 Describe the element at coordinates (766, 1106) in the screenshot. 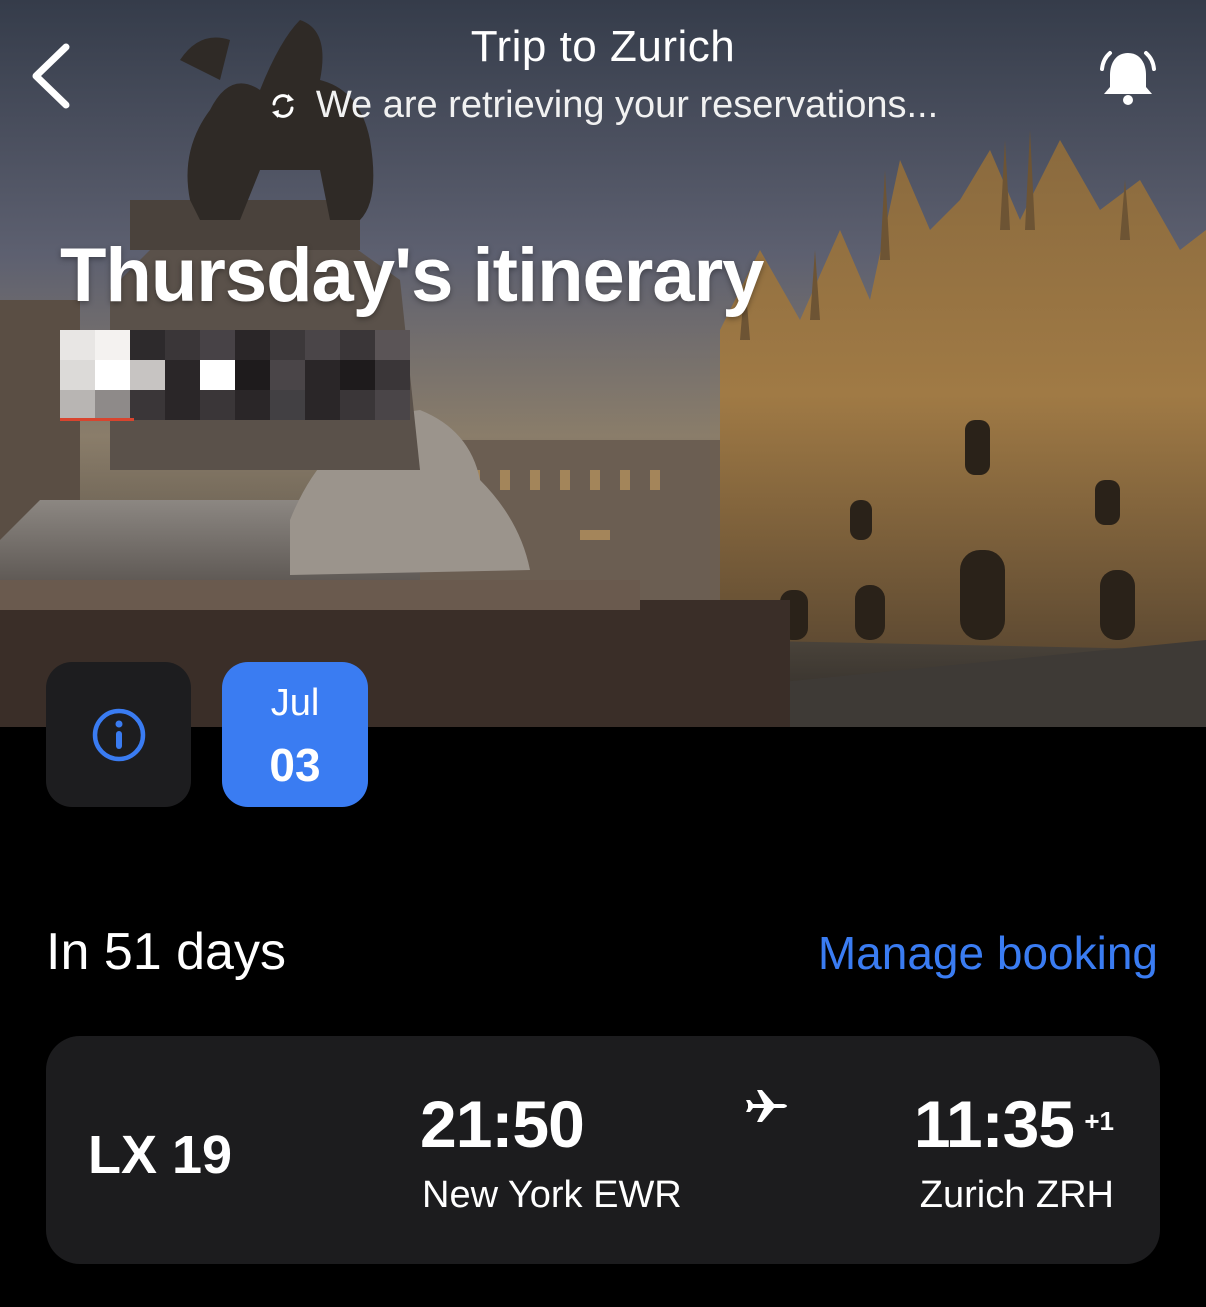

I see `airplane-icon` at that location.